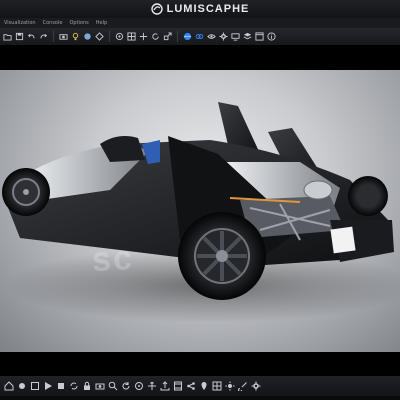 This screenshot has width=400, height=400. I want to click on menu-item-console: Console, so click(53, 23).